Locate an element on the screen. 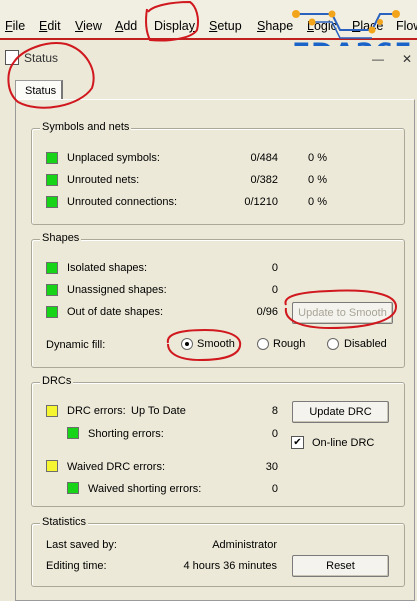  value-editing-time: 4 hours 36 minutes is located at coordinates (230, 566).